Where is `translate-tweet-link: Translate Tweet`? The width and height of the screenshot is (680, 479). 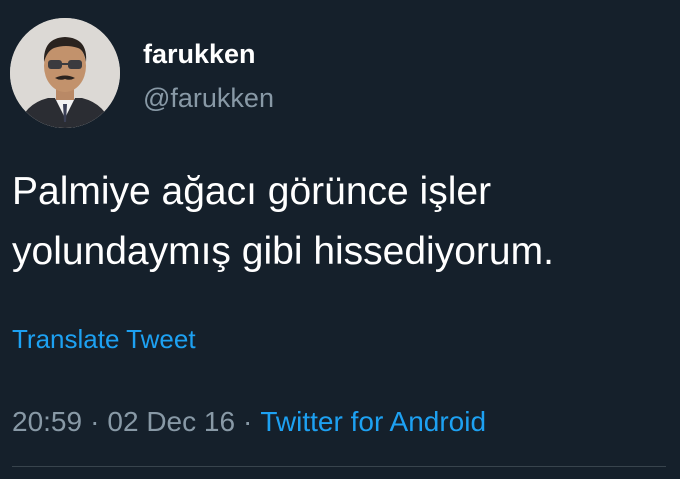 translate-tweet-link: Translate Tweet is located at coordinates (104, 339).